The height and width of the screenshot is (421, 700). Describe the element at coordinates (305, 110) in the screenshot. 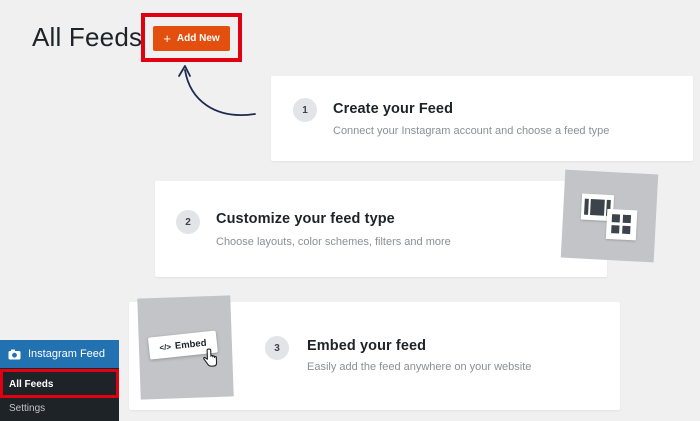

I see `step-number-1: 1` at that location.